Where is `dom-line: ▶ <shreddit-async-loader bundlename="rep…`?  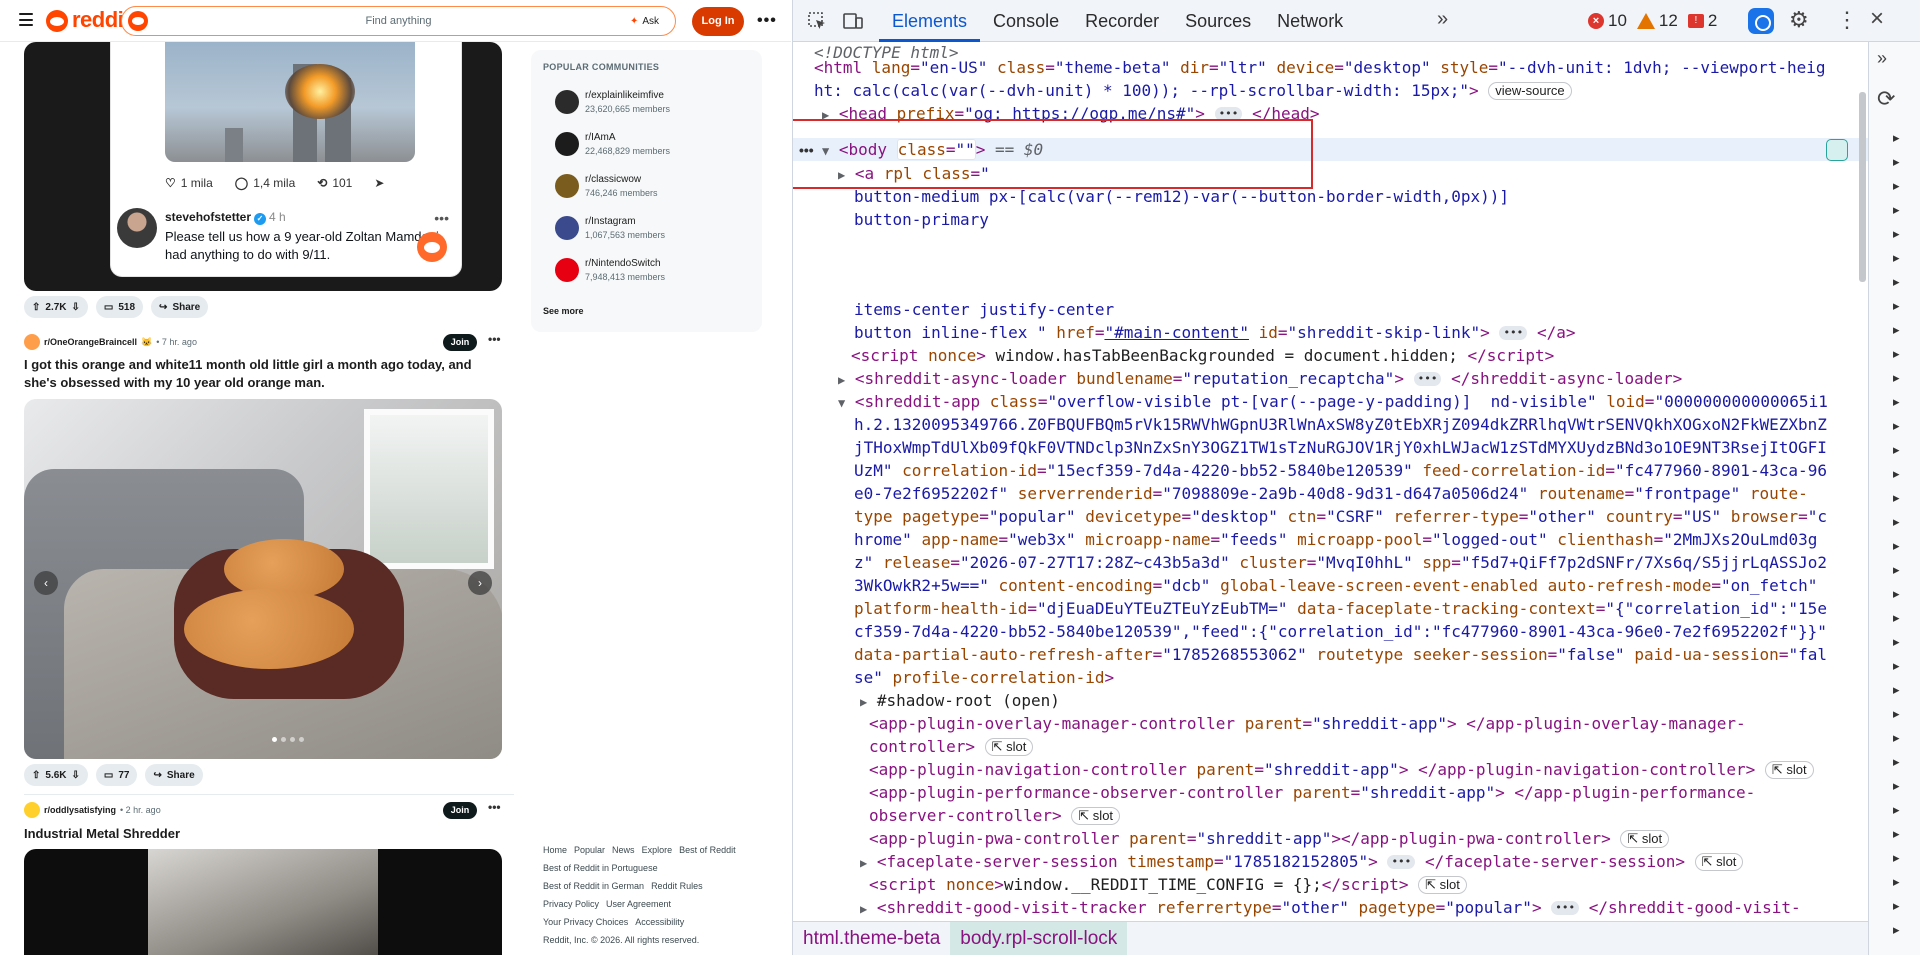 dom-line: ▶ <shreddit-async-loader bundlename="rep… is located at coordinates (1260, 380).